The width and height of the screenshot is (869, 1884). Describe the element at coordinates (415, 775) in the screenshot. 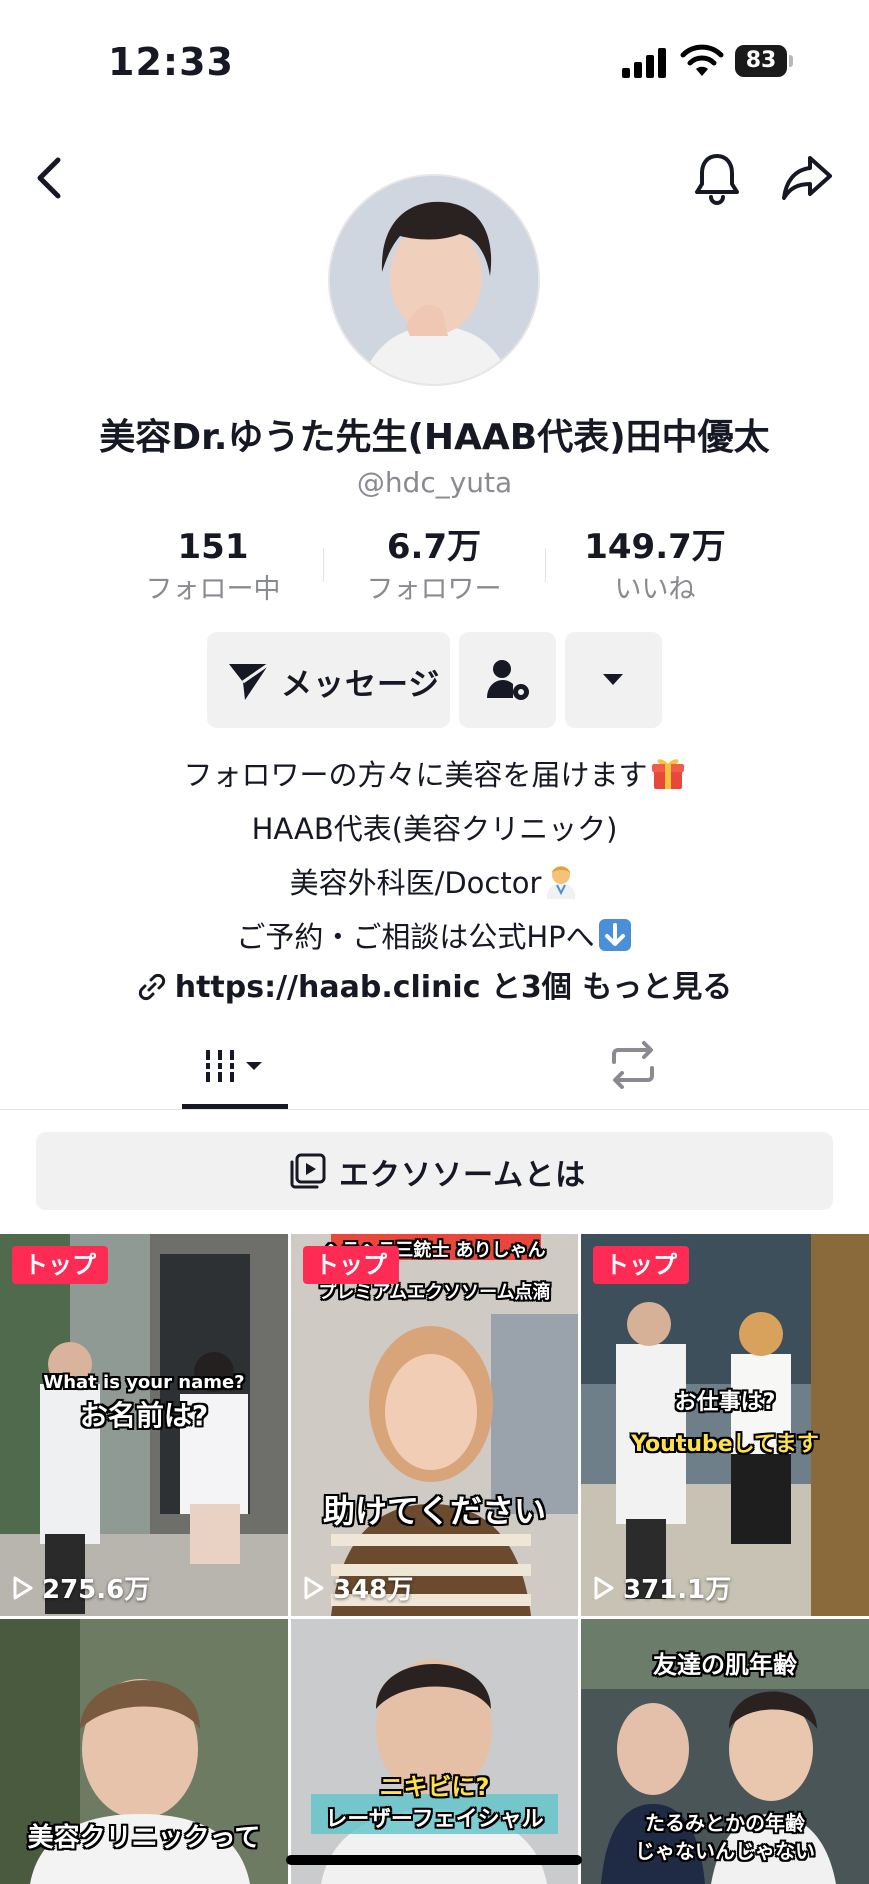

I see `bio-text: フォロワーの方々に美容を届けます` at that location.